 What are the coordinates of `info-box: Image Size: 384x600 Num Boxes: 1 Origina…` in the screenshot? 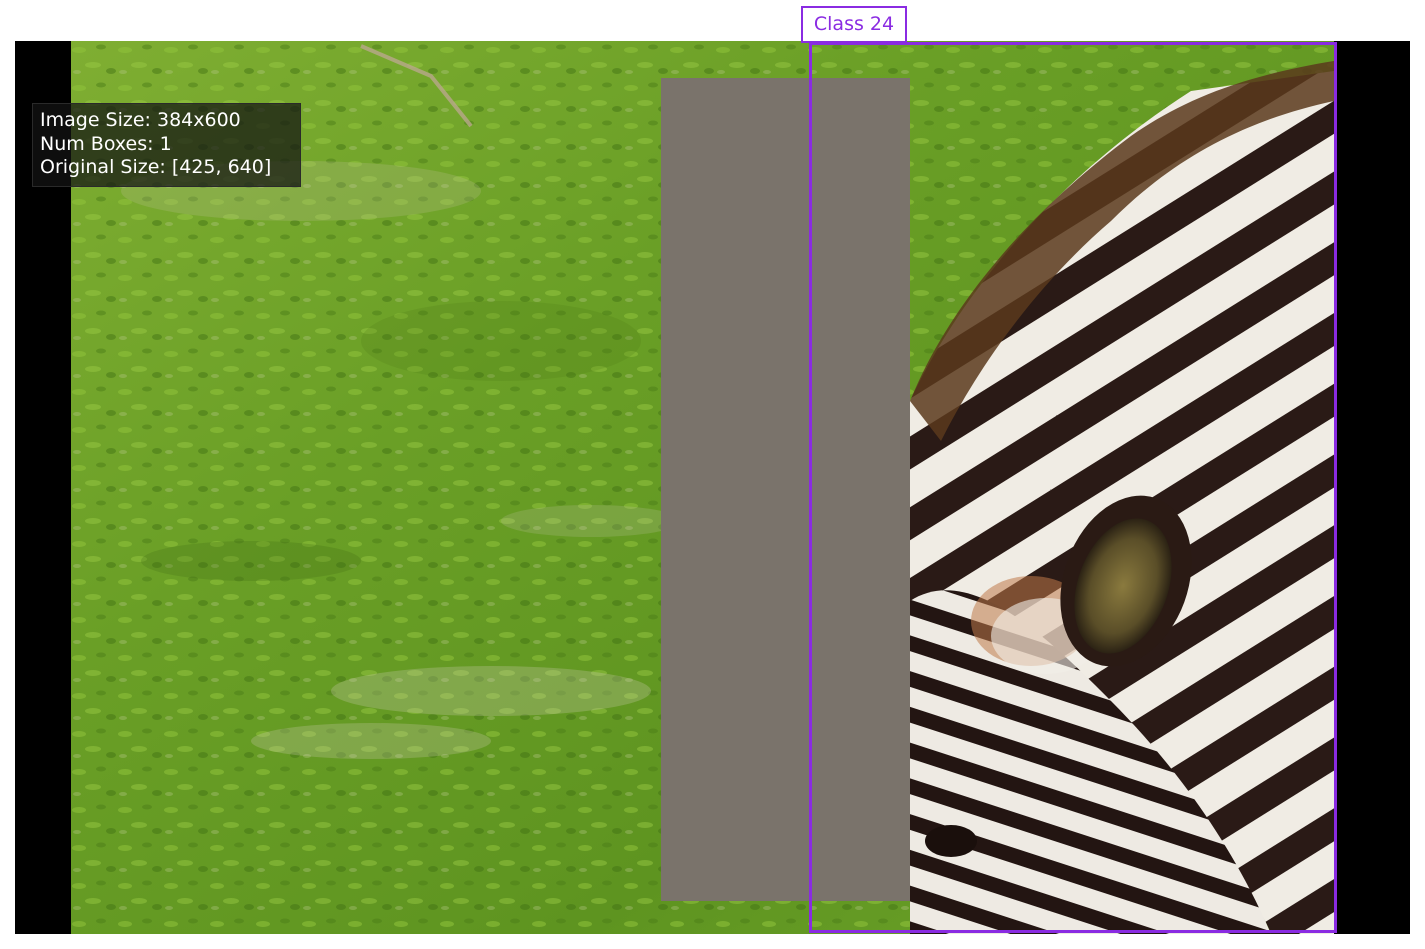 It's located at (166, 145).